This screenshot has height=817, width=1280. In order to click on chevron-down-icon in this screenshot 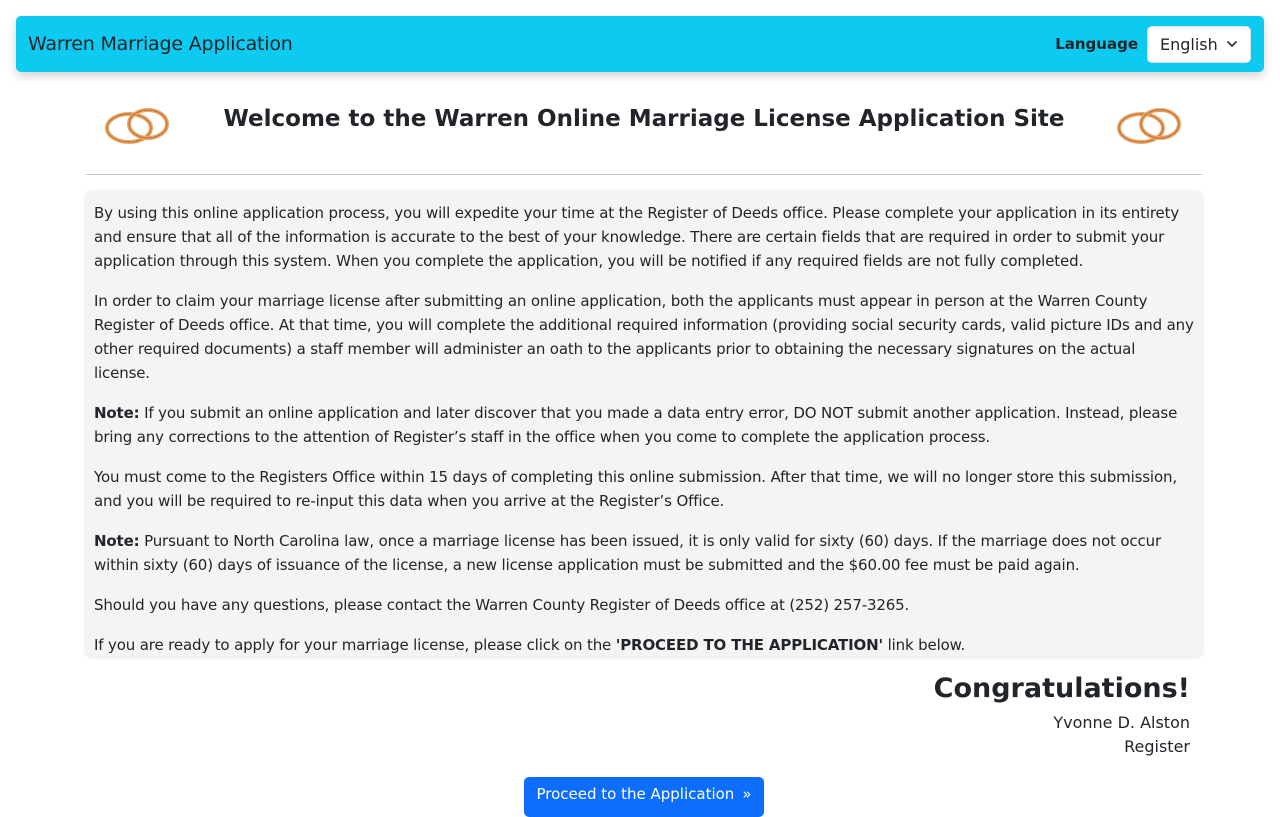, I will do `click(1232, 44)`.